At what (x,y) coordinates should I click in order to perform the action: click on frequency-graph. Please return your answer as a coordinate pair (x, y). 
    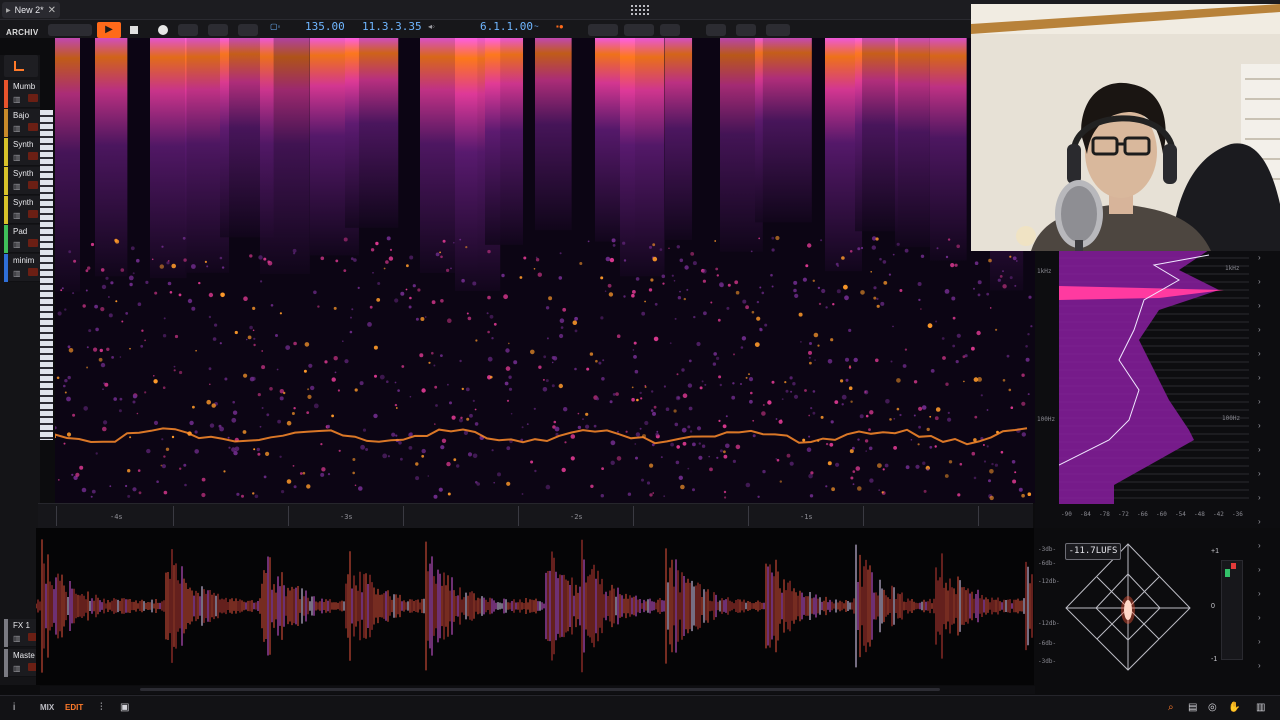
    Looking at the image, I should click on (1154, 377).